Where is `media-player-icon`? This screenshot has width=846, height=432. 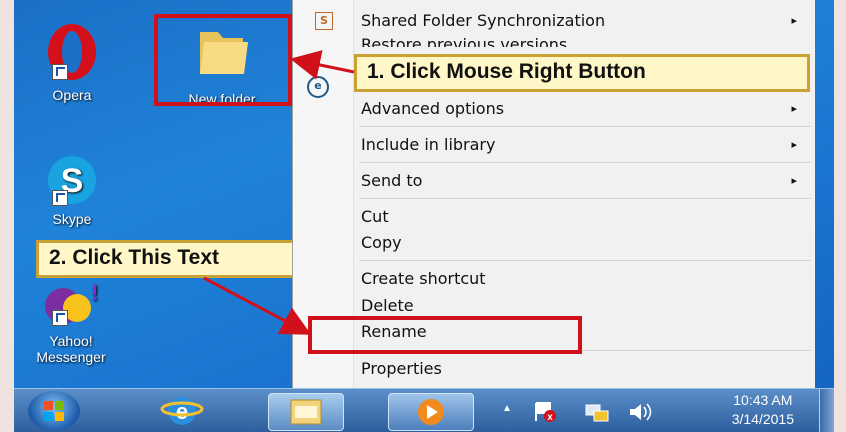
media-player-icon is located at coordinates (431, 412).